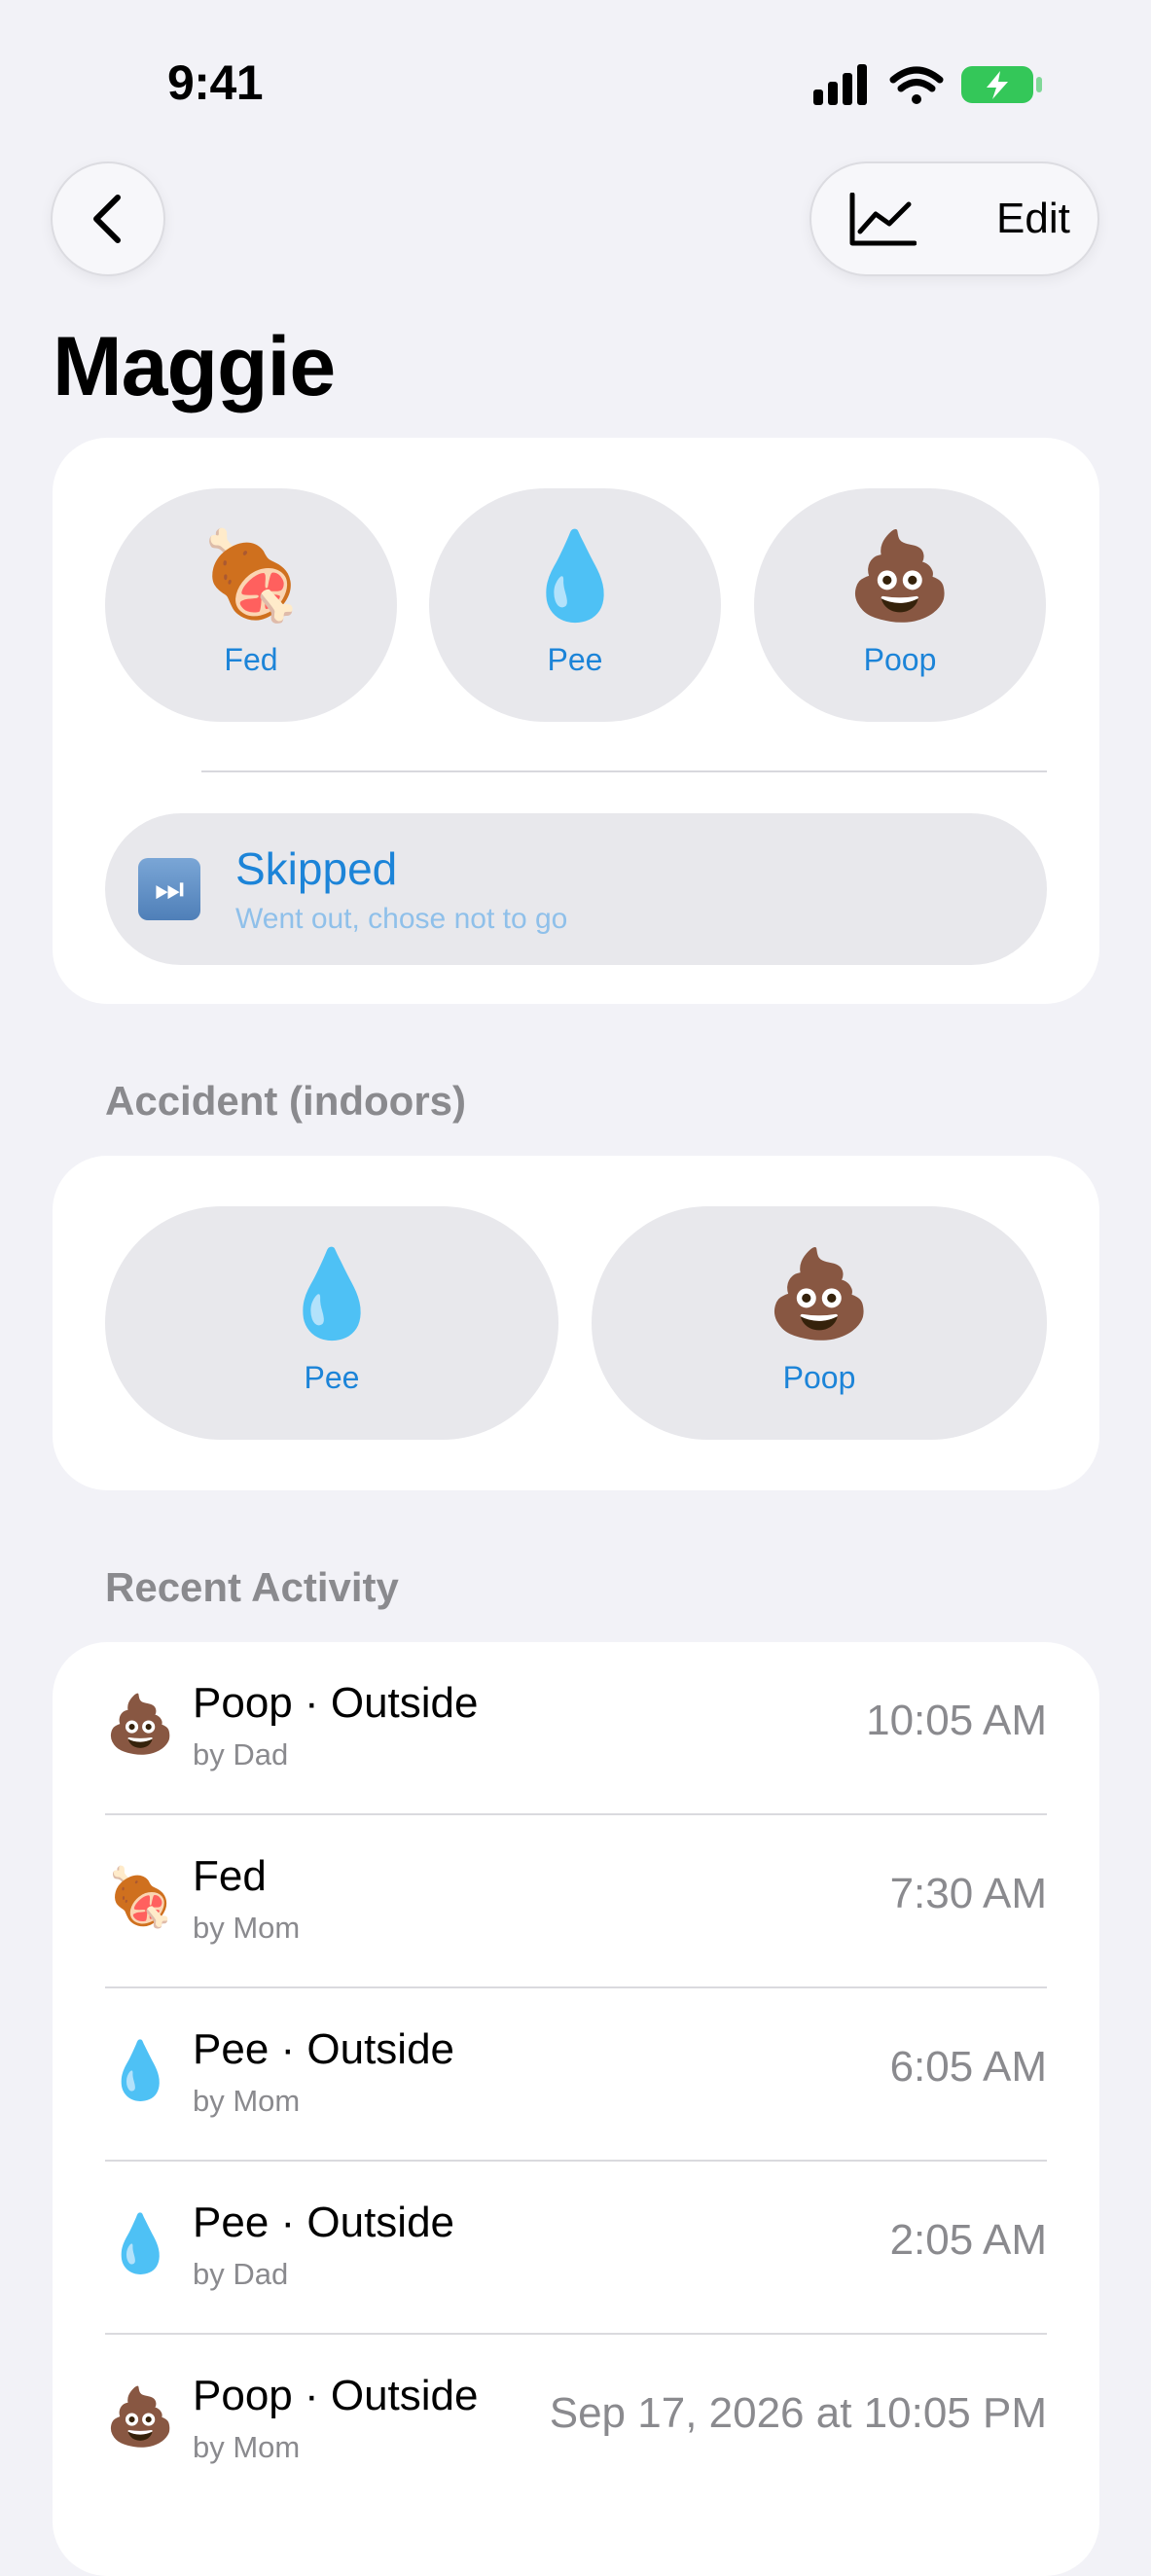  What do you see at coordinates (251, 659) in the screenshot?
I see `fed-label: Fed` at bounding box center [251, 659].